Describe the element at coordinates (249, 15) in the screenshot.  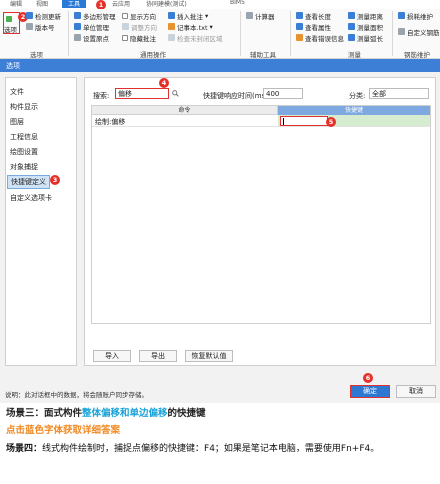
I see `calculator-icon` at that location.